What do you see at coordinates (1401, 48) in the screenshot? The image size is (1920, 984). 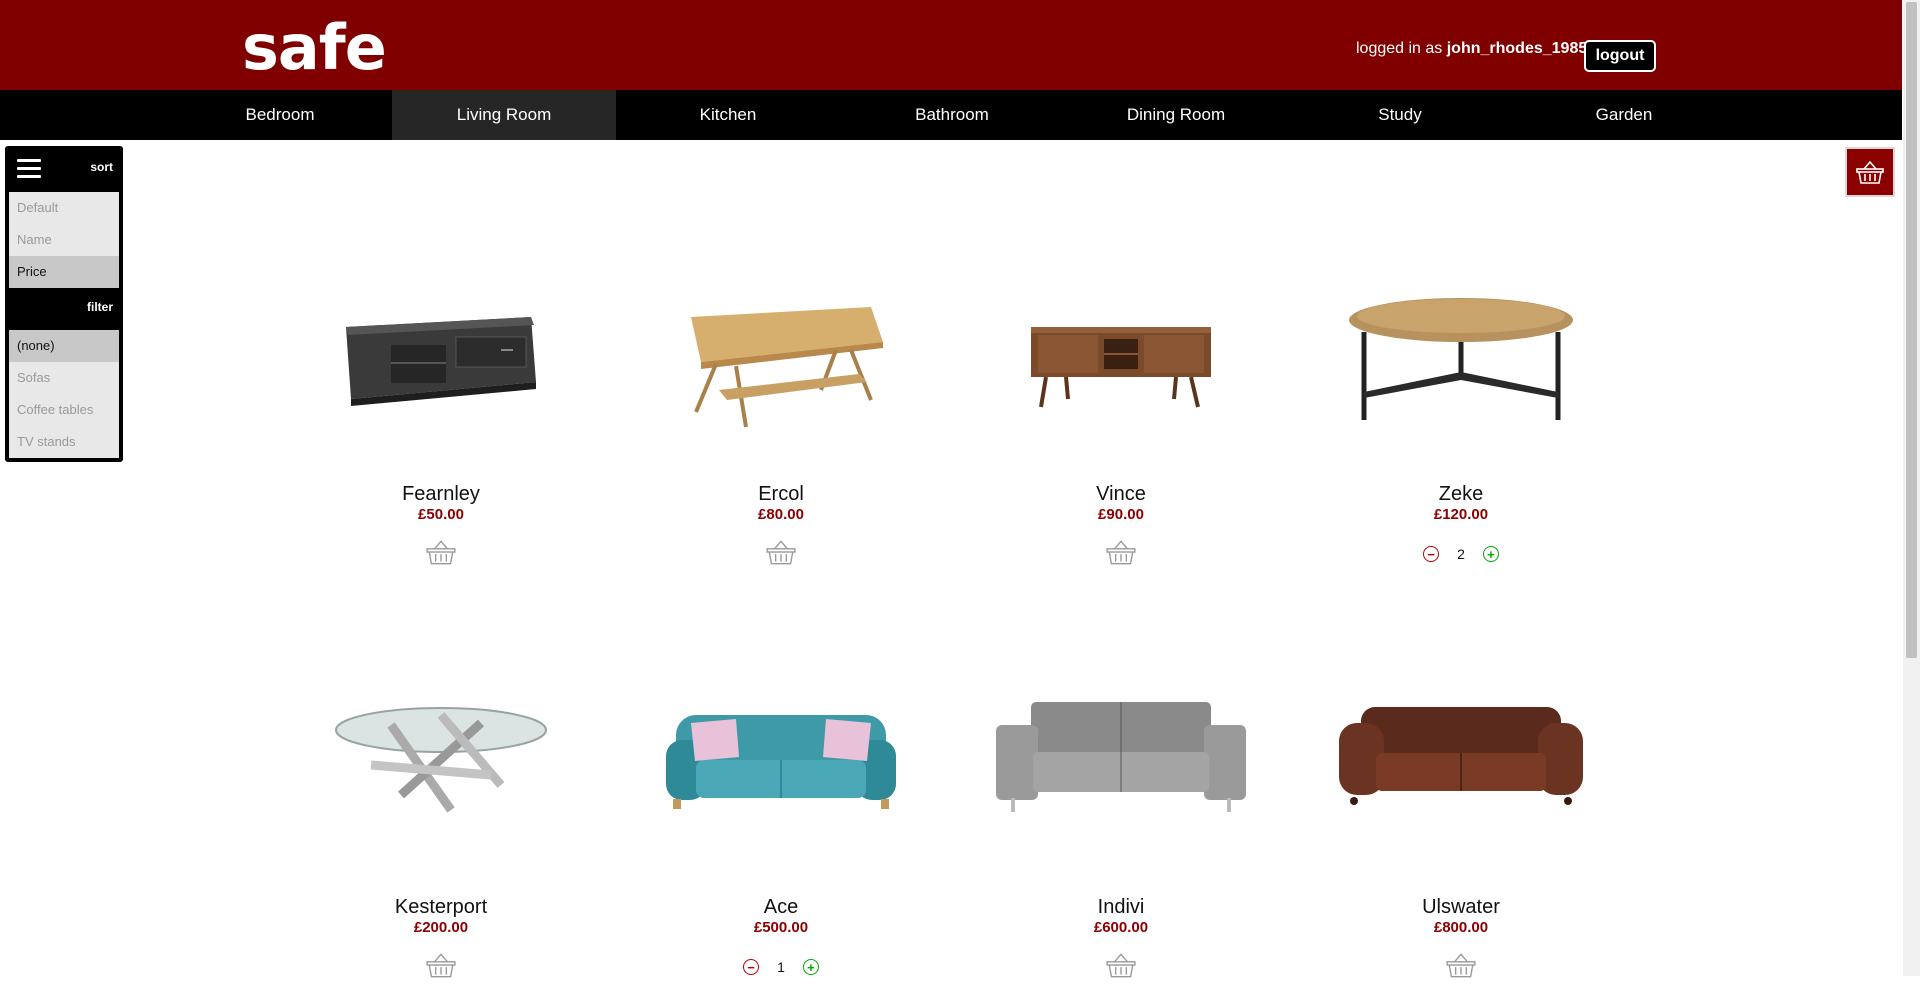 I see `login-prefix: logged in as` at bounding box center [1401, 48].